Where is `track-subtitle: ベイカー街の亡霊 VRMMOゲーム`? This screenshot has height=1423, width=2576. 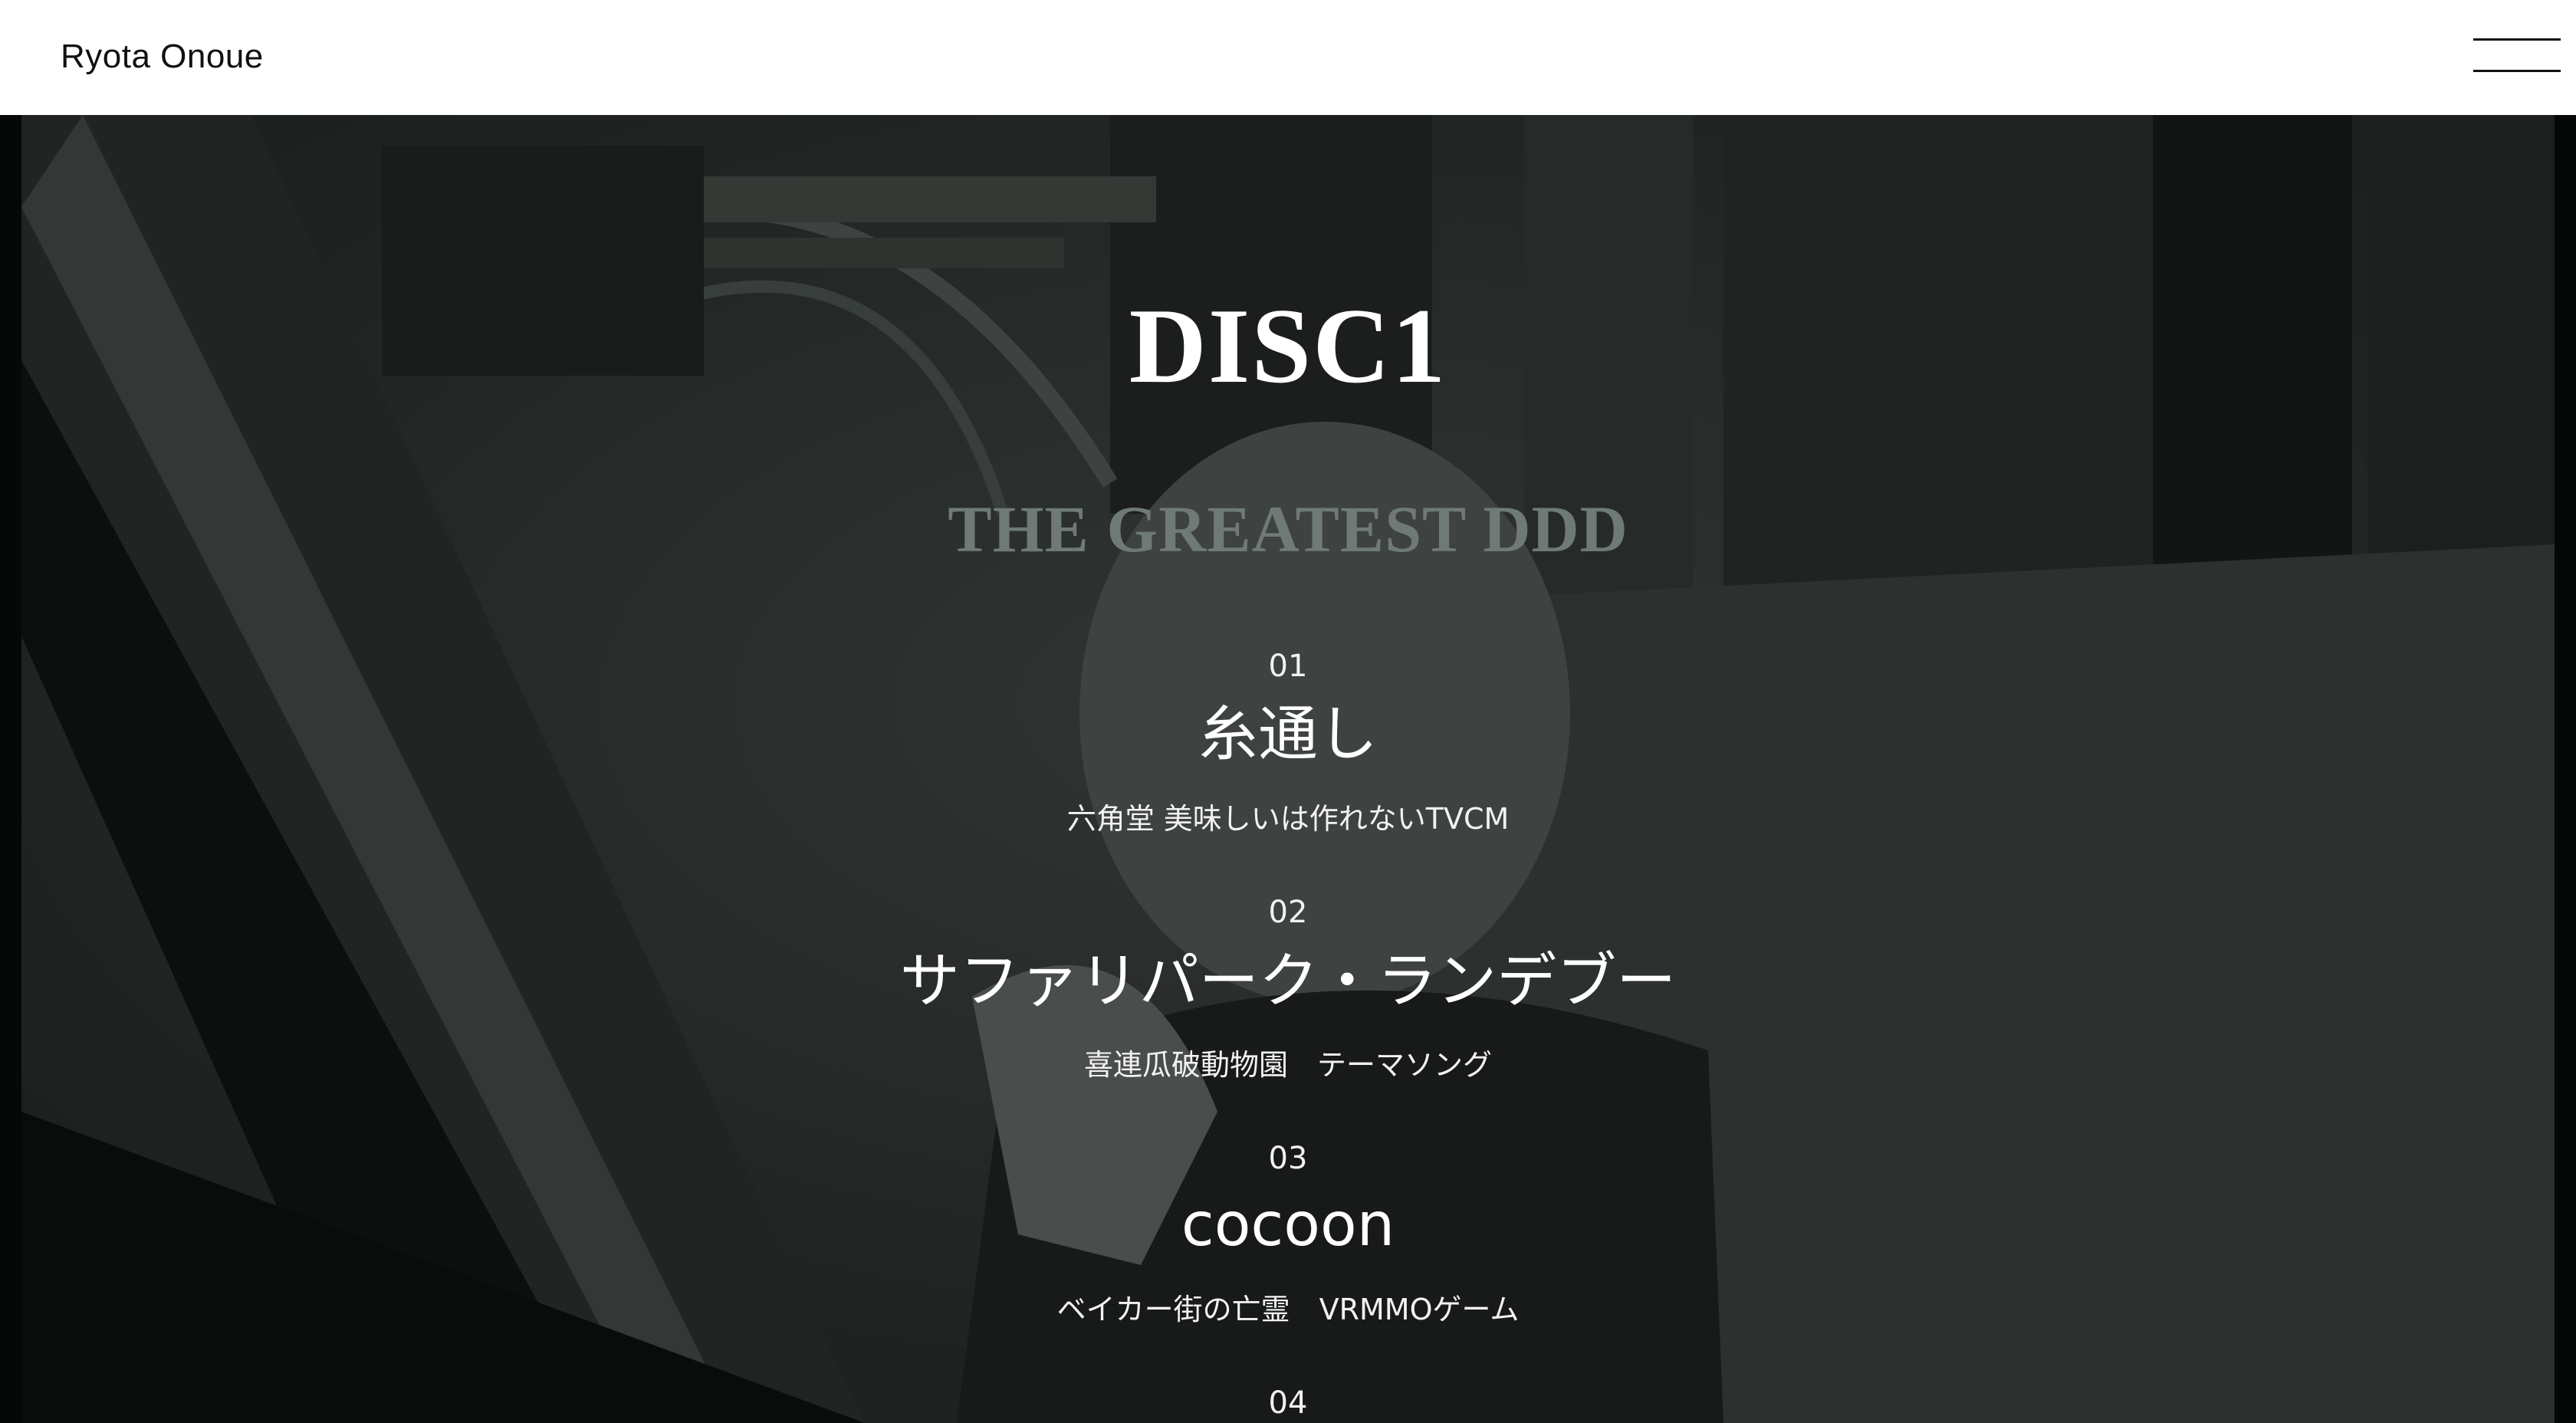
track-subtitle: ベイカー街の亡霊 VRMMOゲーム is located at coordinates (1288, 1310).